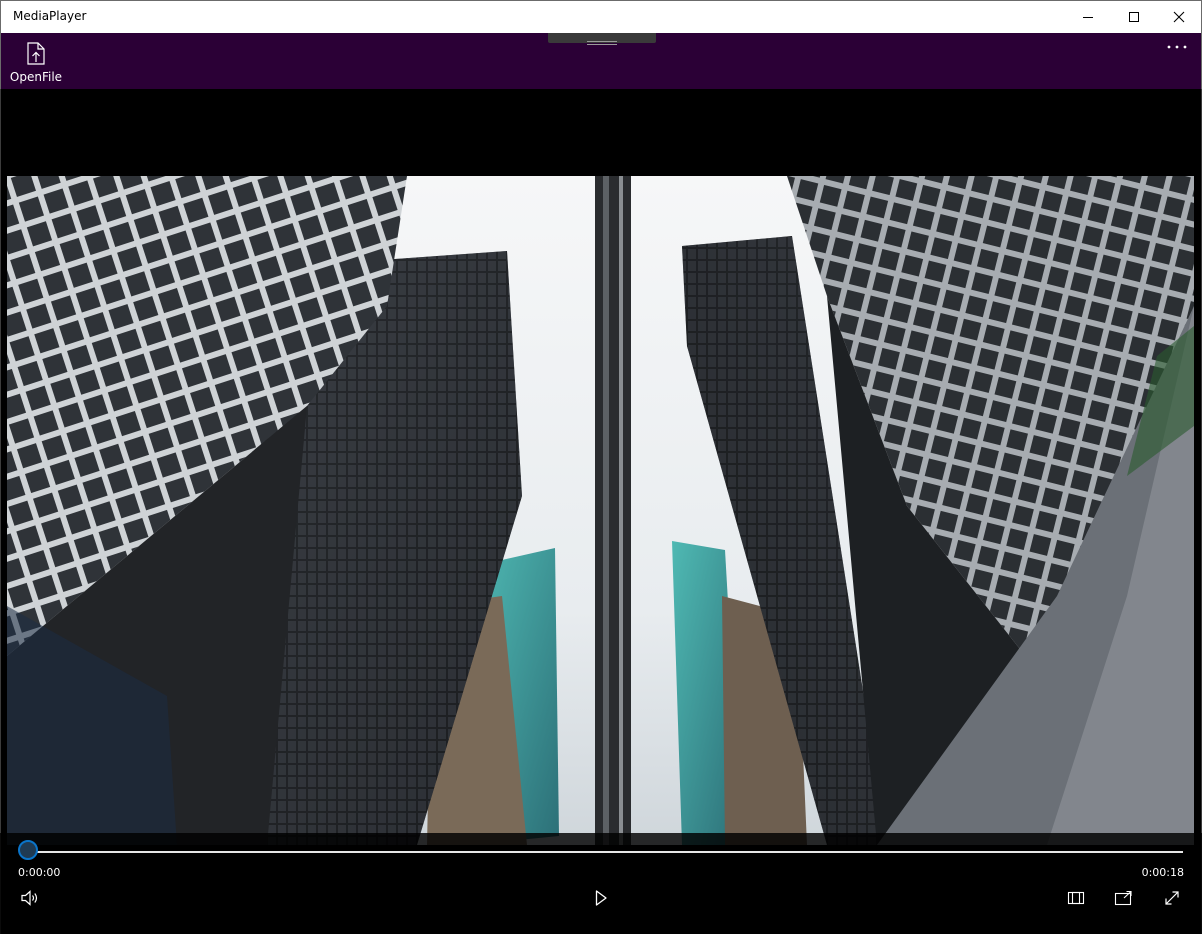 This screenshot has height=934, width=1202. What do you see at coordinates (36, 53) in the screenshot?
I see `document-upload-icon` at bounding box center [36, 53].